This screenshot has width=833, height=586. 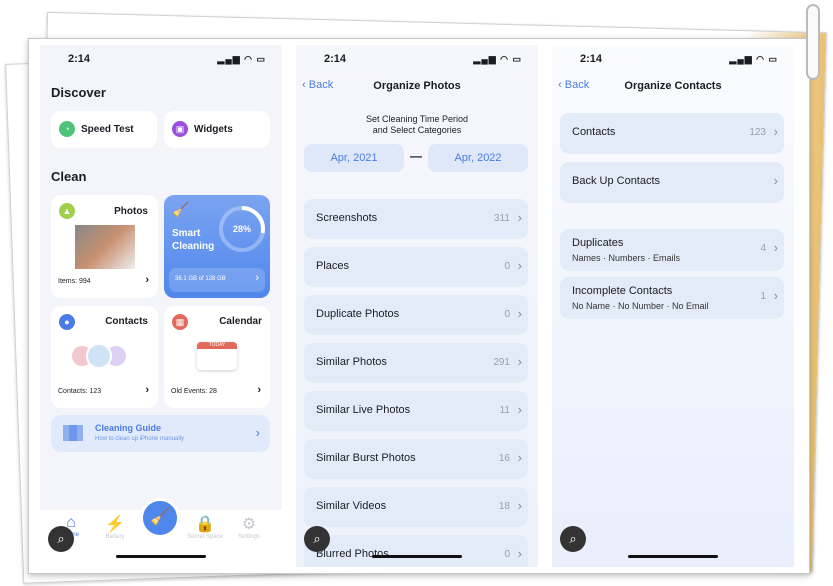 I want to click on row-label: Duplicates, so click(x=598, y=243).